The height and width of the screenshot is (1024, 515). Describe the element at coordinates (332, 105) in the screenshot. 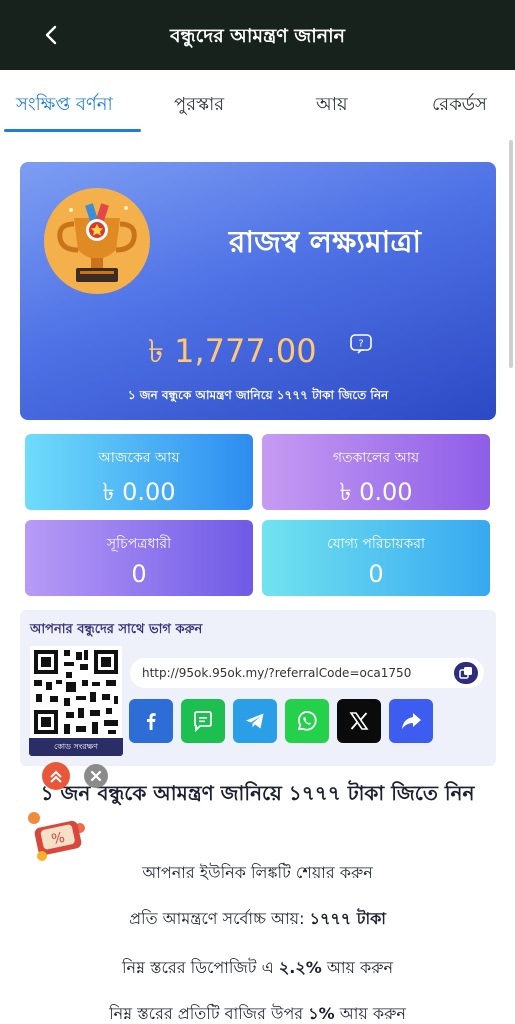

I see `tab-income: আয়` at that location.